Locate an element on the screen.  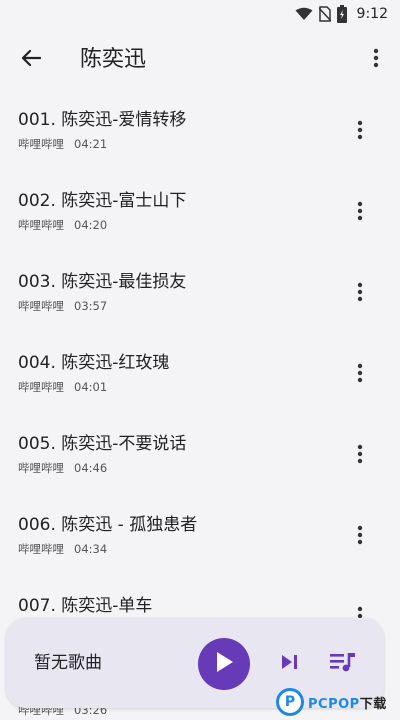
skip-next-button is located at coordinates (290, 664).